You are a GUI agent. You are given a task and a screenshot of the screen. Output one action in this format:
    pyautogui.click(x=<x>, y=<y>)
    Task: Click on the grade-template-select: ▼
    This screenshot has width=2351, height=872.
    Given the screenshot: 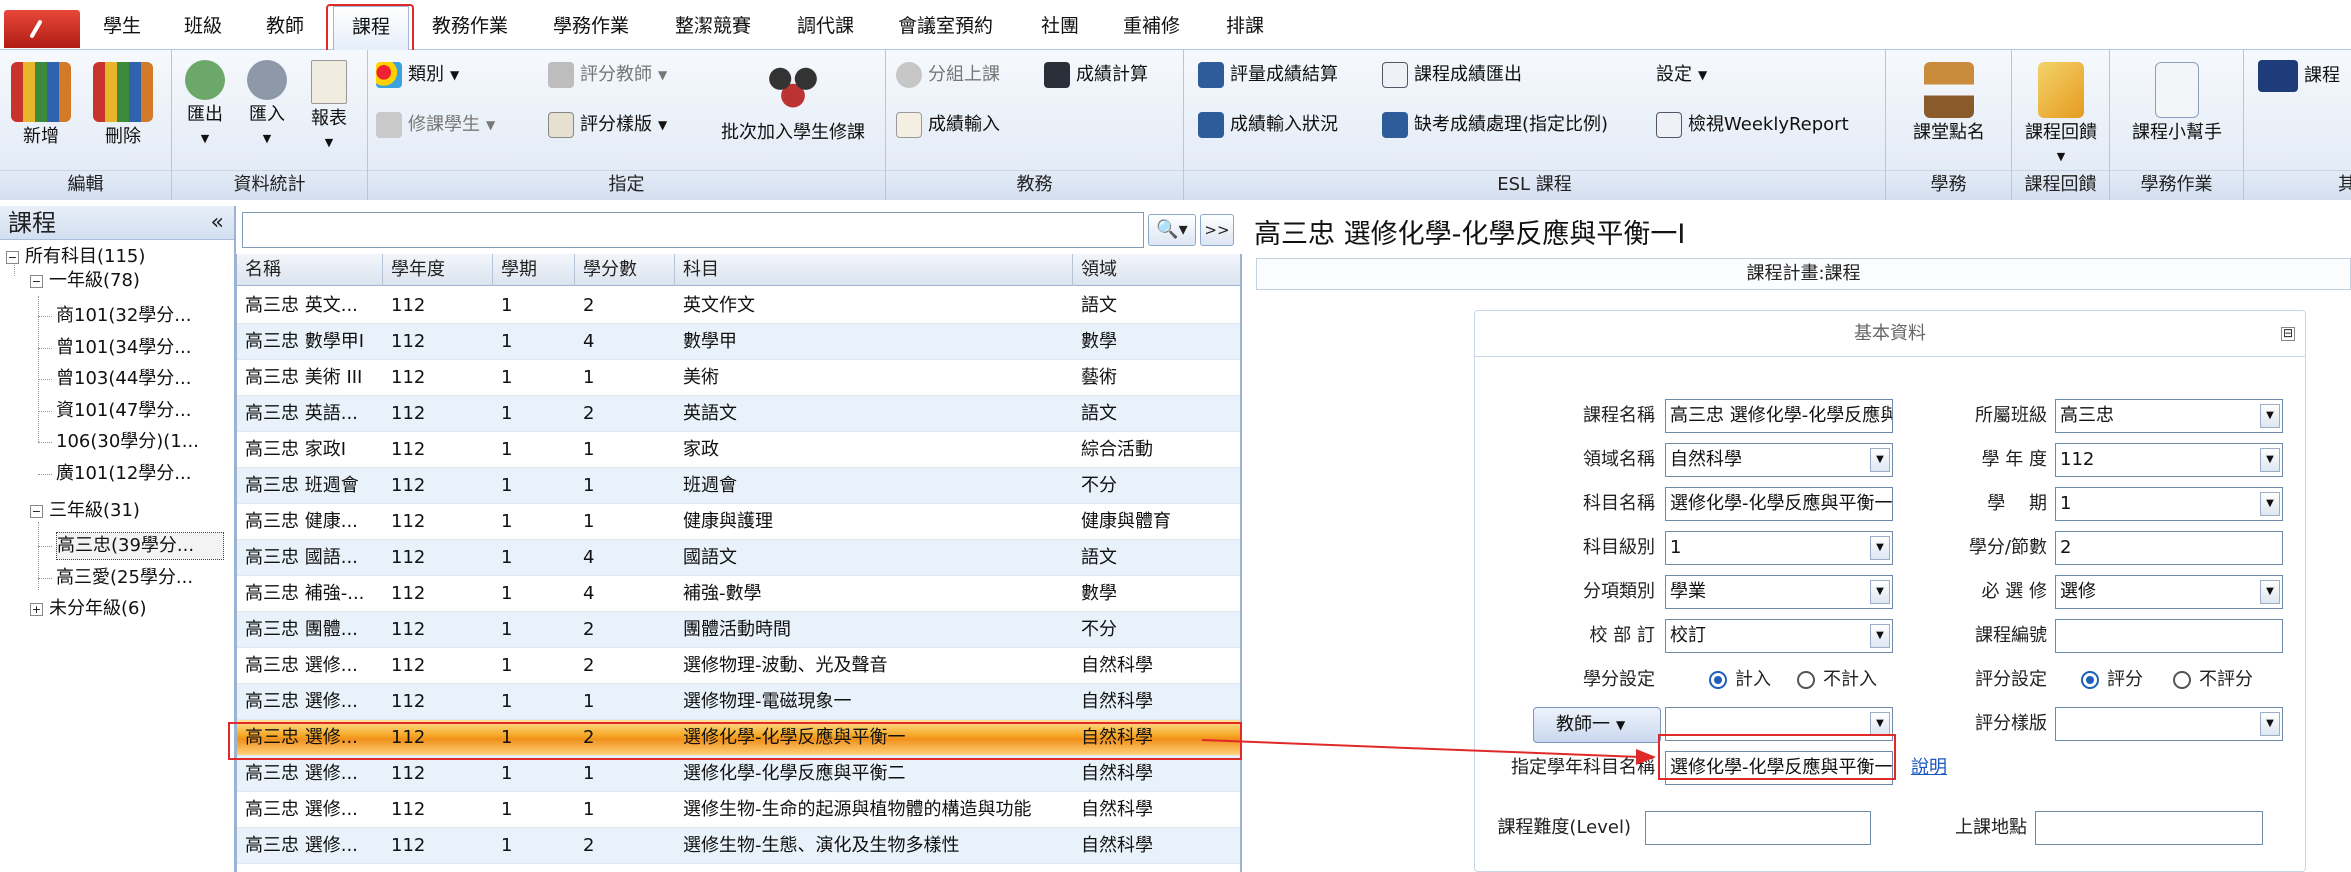 What is the action you would take?
    pyautogui.click(x=2169, y=724)
    